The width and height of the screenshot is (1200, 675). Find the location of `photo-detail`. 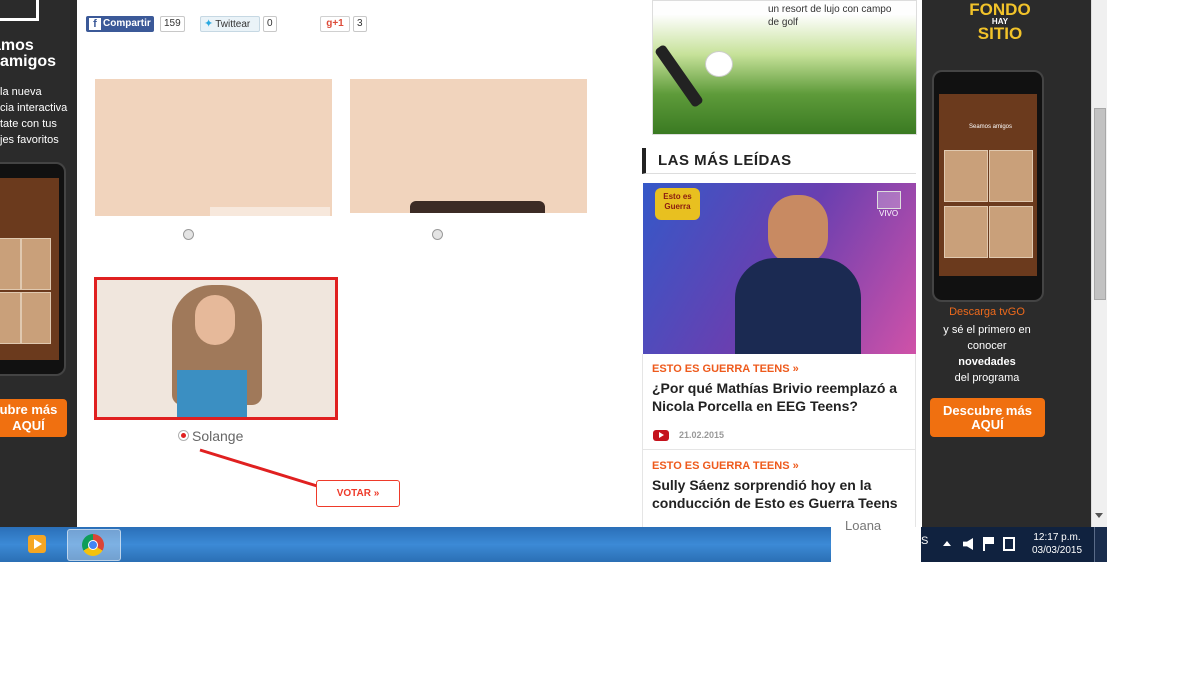

photo-detail is located at coordinates (477, 207).